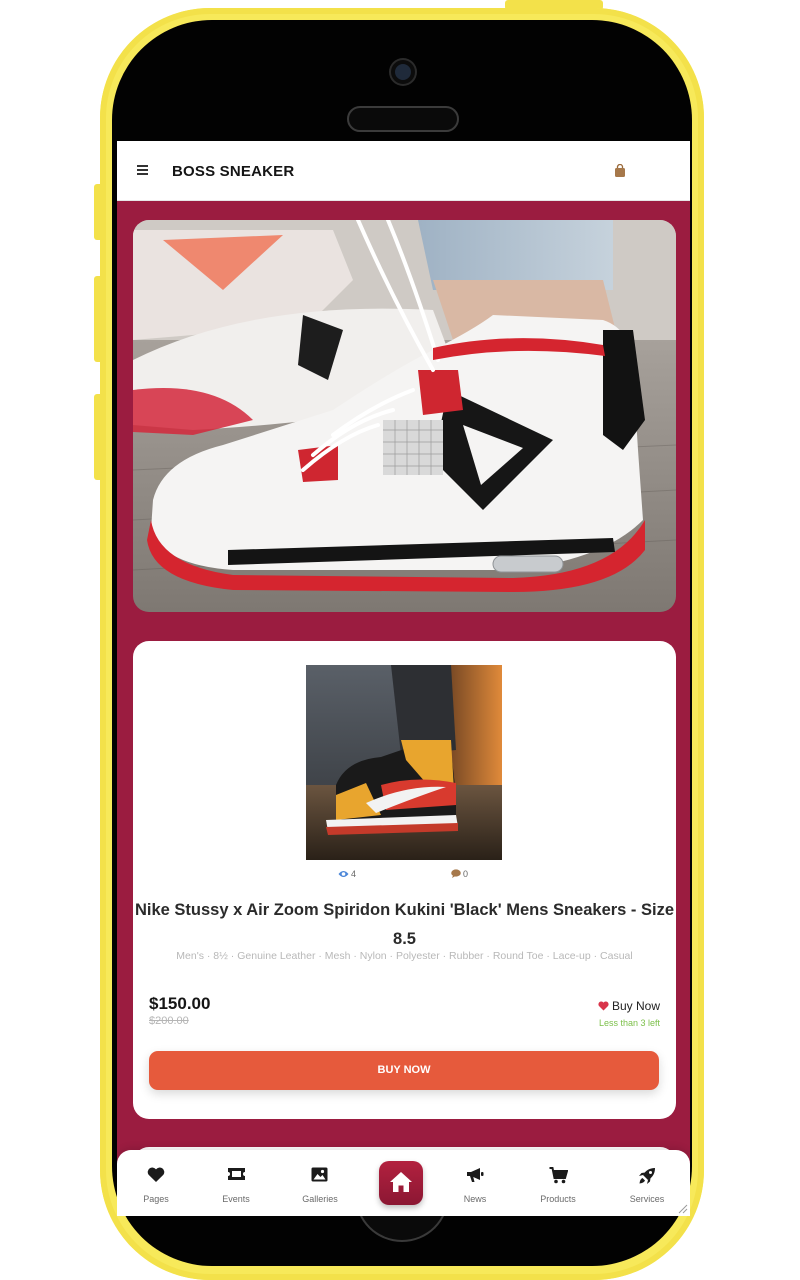  I want to click on nav-products: Products, so click(558, 1183).